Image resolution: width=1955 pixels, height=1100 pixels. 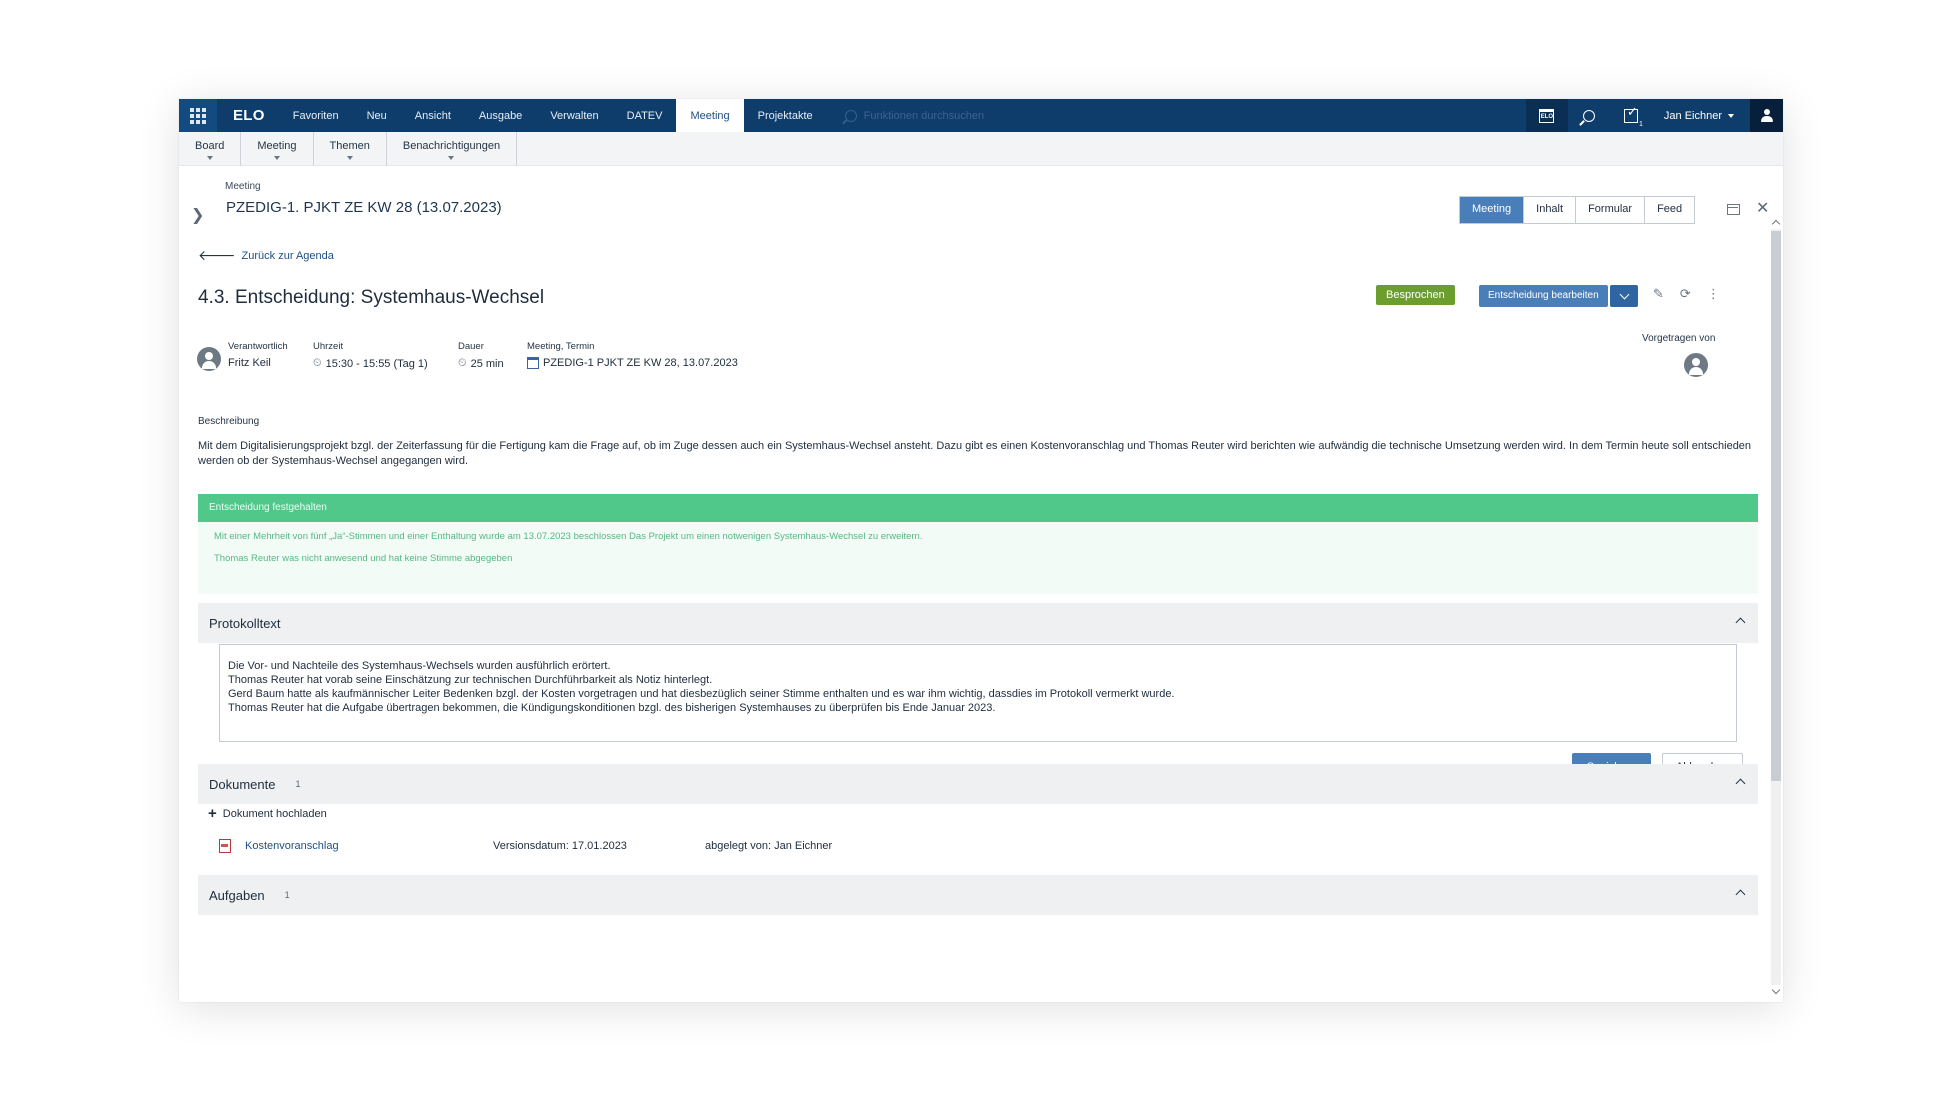 I want to click on subnav-meeting-label: Meeting, so click(x=277, y=146).